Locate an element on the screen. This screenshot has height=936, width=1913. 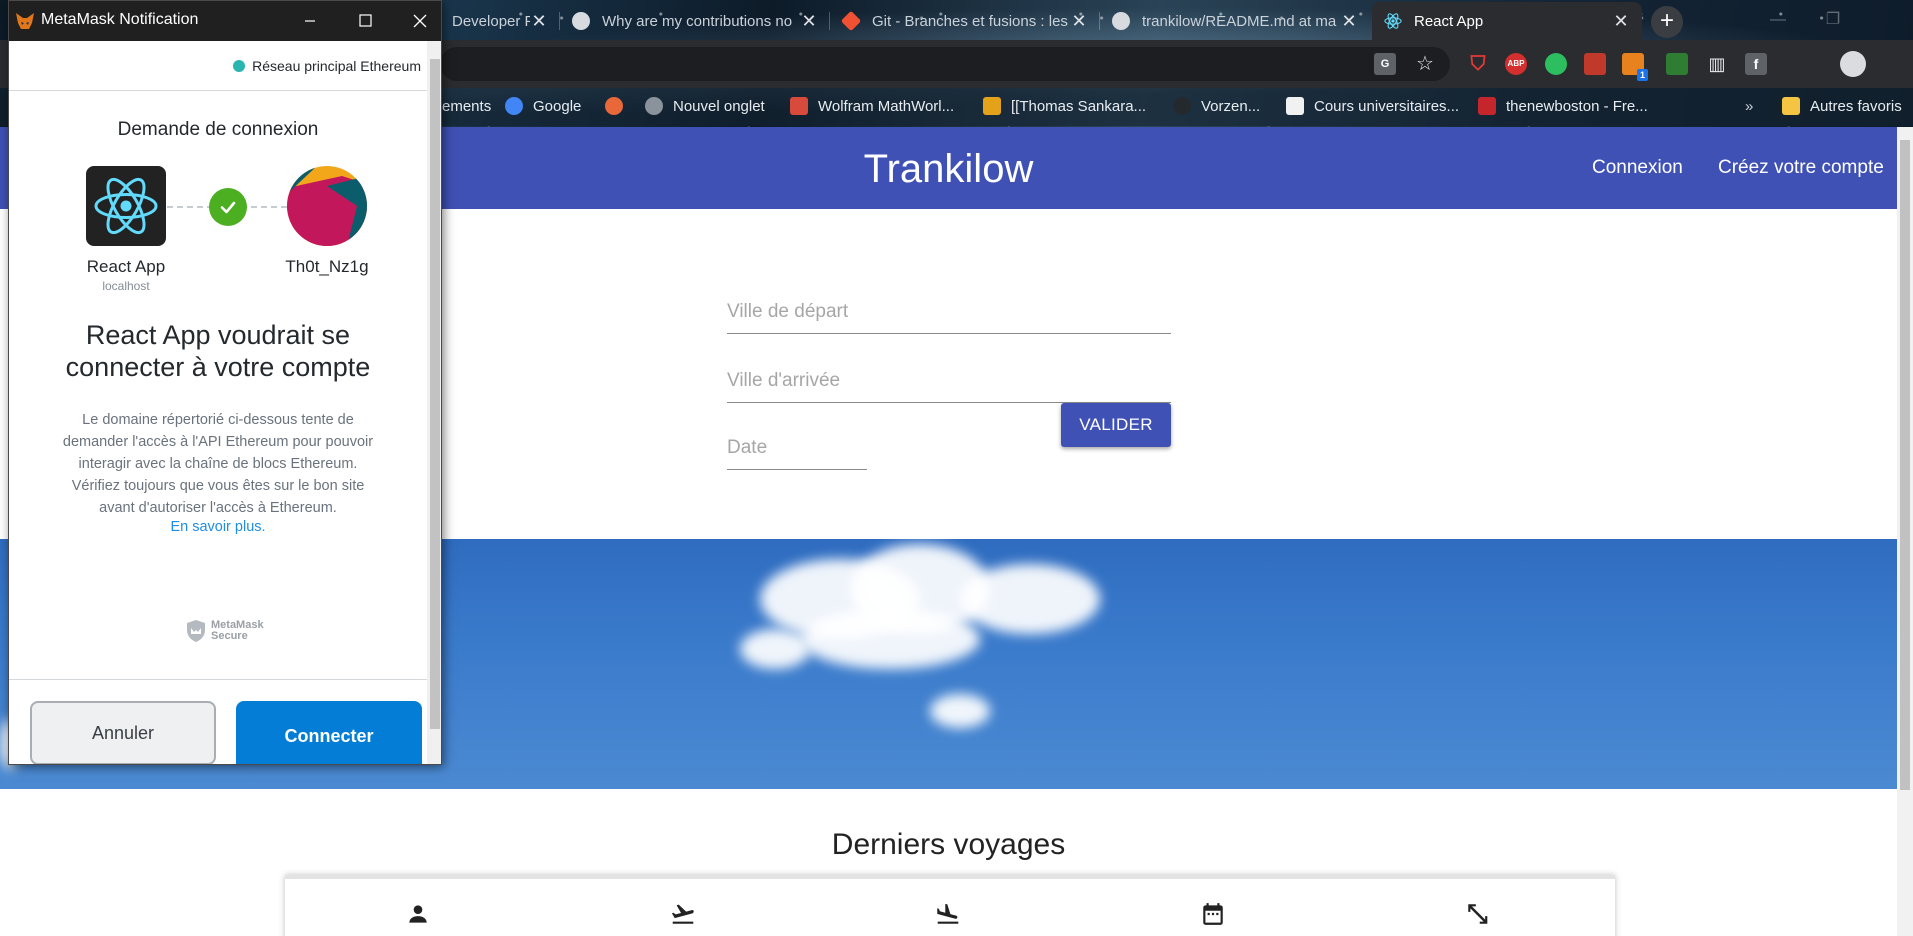
tab-react-app: React App ✕ is located at coordinates (1507, 21).